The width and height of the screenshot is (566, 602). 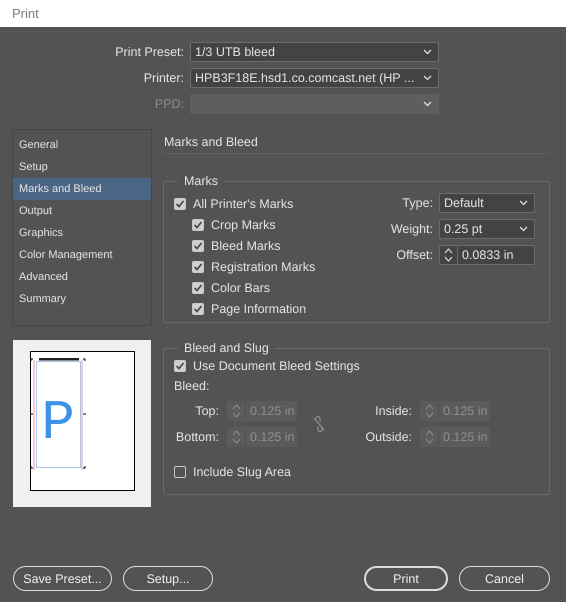 I want to click on page-preview-drawing: P, so click(x=82, y=423).